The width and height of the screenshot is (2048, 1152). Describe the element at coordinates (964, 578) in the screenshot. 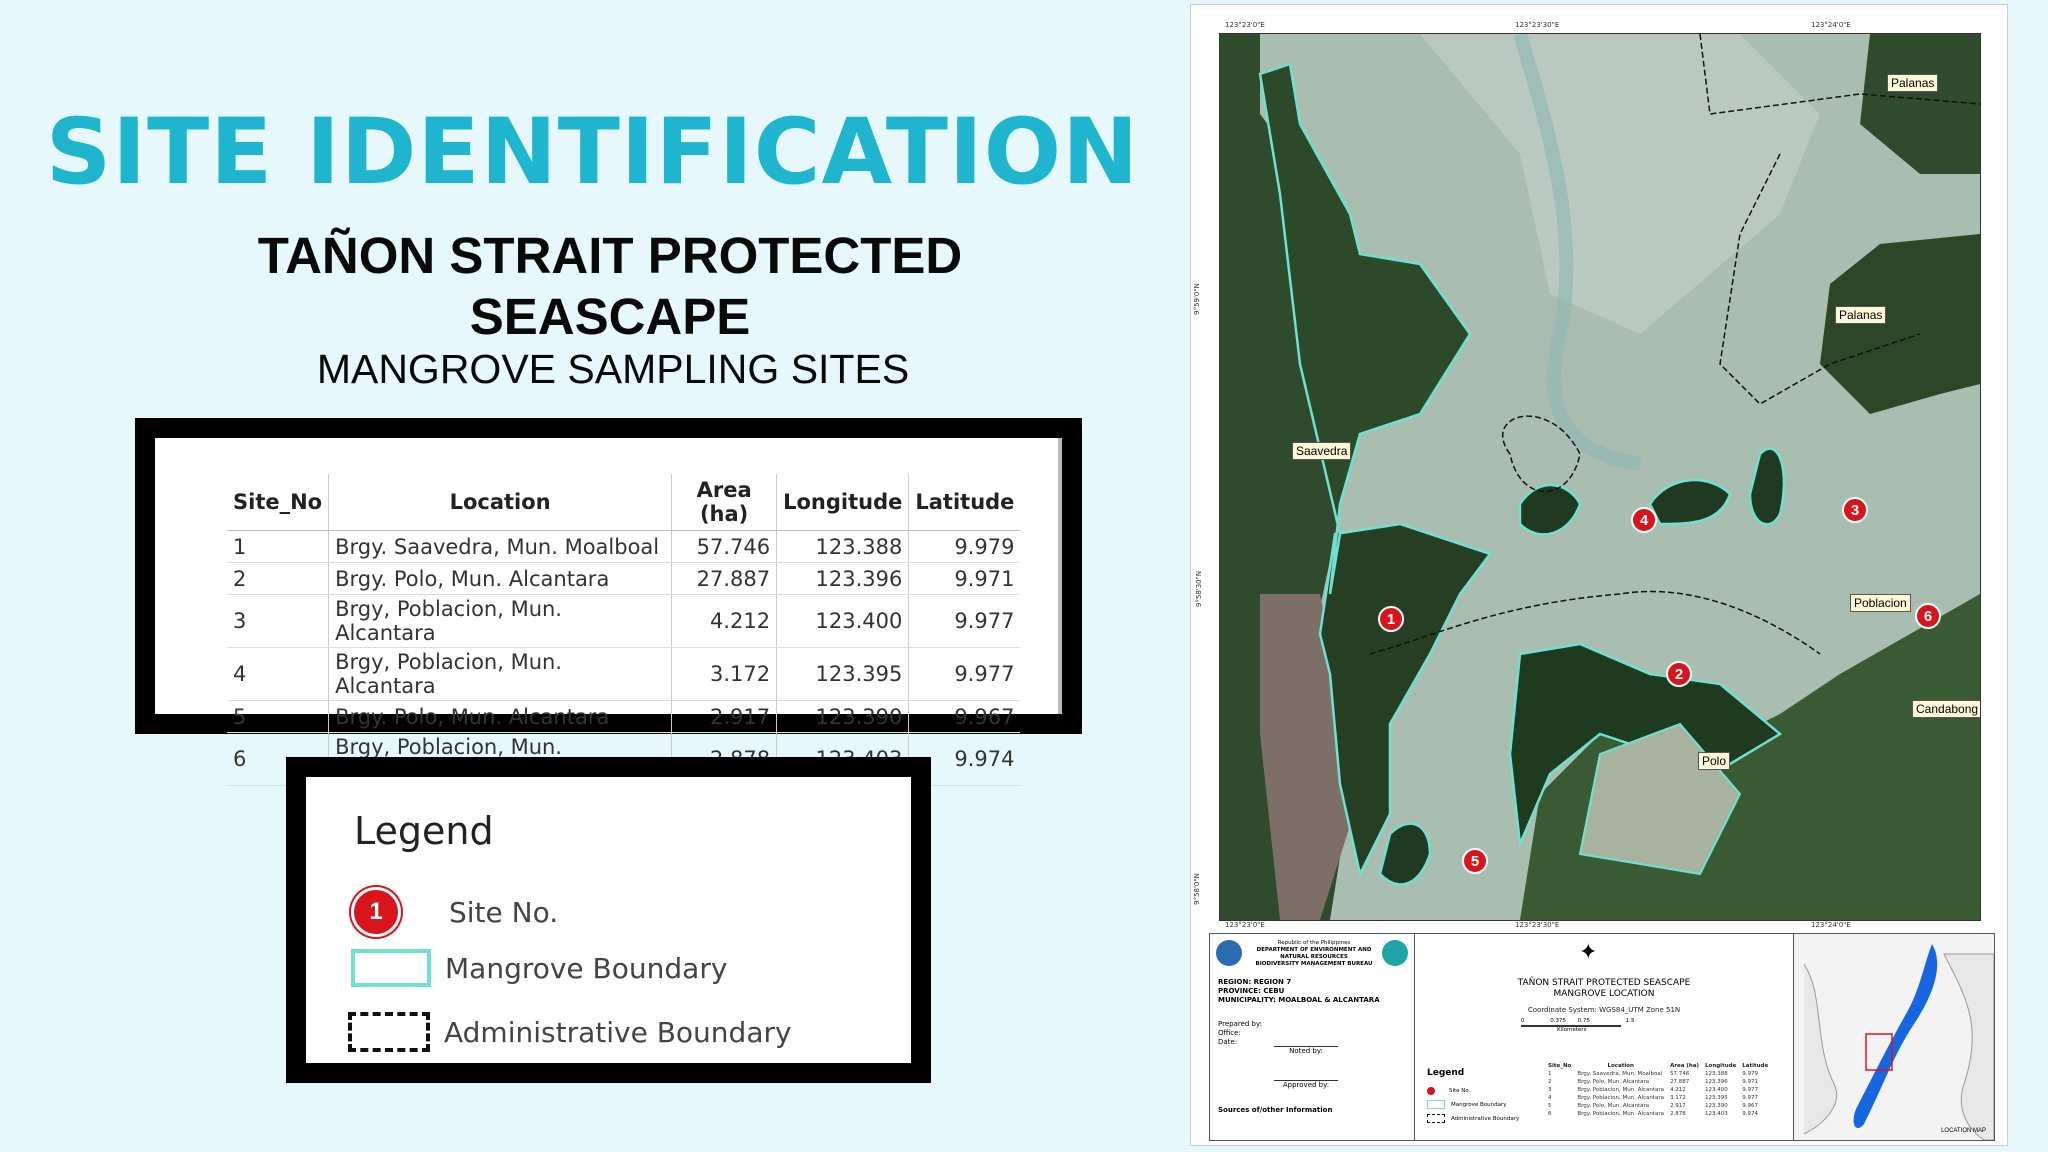

I see `cell-latitude: 9.971` at that location.